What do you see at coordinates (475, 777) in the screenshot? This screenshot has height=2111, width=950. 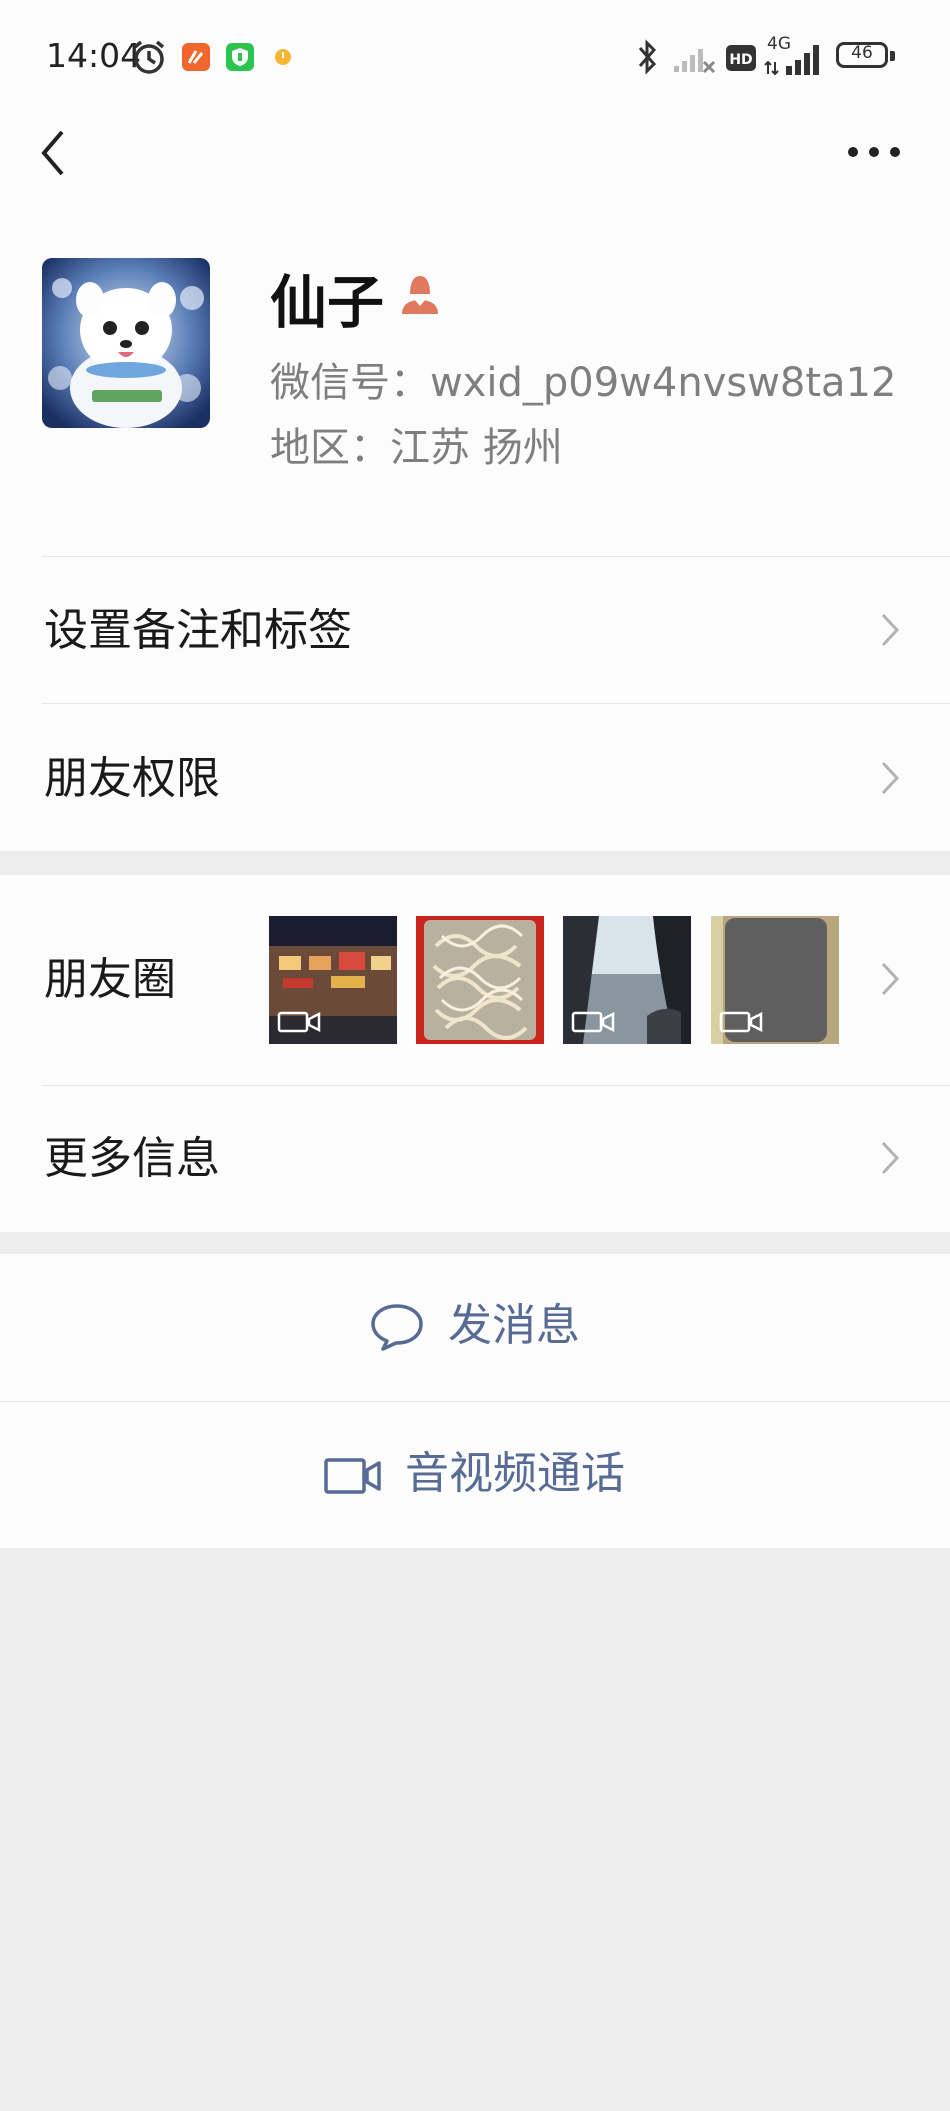 I see `friend-permissions-row: 朋友权限` at bounding box center [475, 777].